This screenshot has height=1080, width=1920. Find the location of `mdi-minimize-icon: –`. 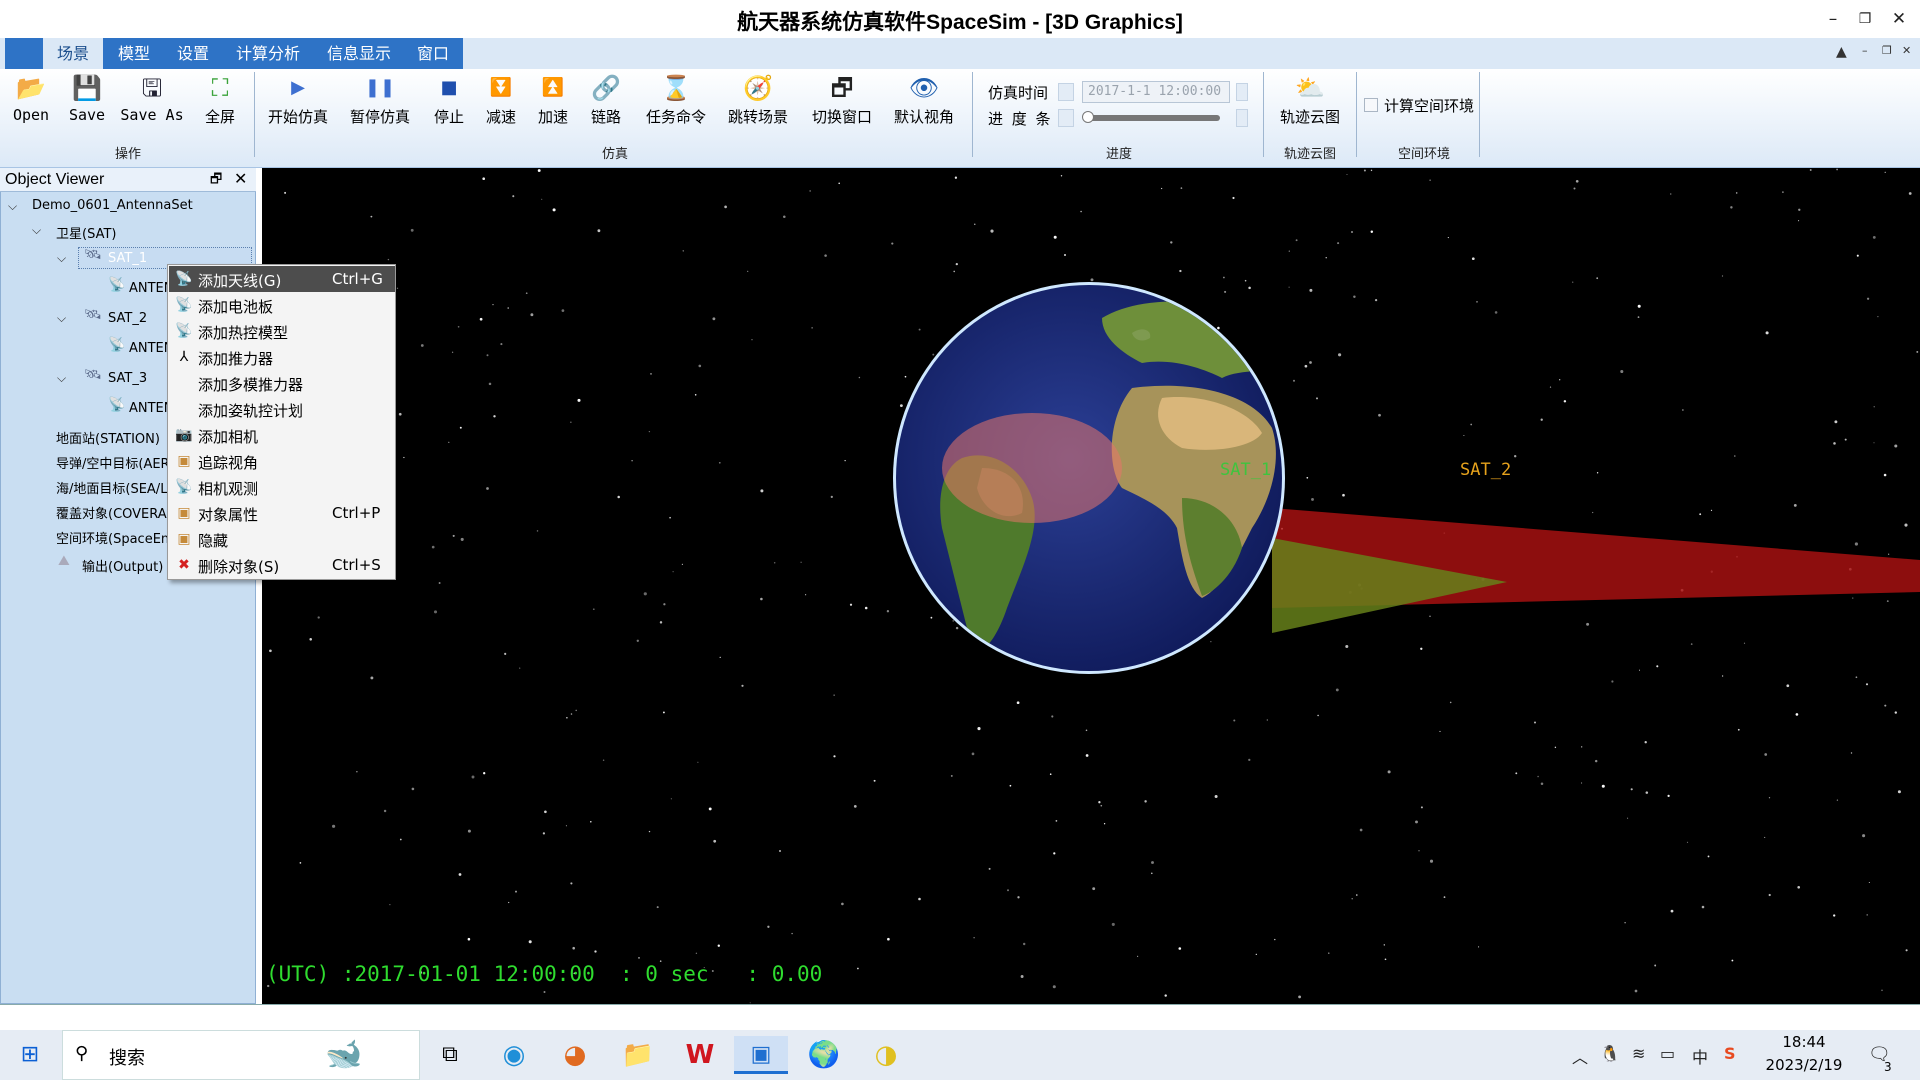

mdi-minimize-icon: – is located at coordinates (1865, 50).